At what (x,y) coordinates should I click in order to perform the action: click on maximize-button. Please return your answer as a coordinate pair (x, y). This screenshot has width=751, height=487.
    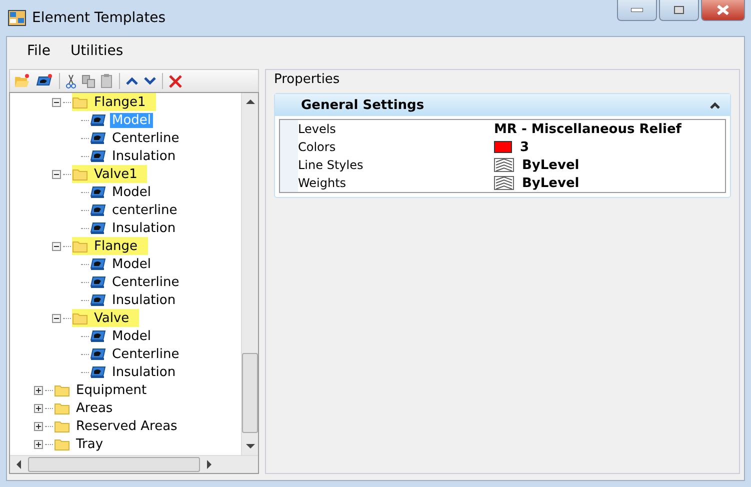
    Looking at the image, I should click on (679, 10).